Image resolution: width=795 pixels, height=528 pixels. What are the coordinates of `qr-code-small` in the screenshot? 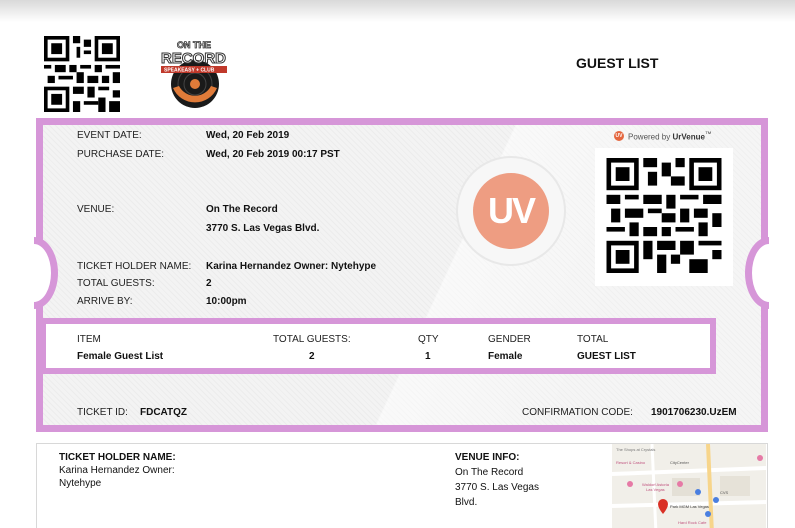 It's located at (82, 74).